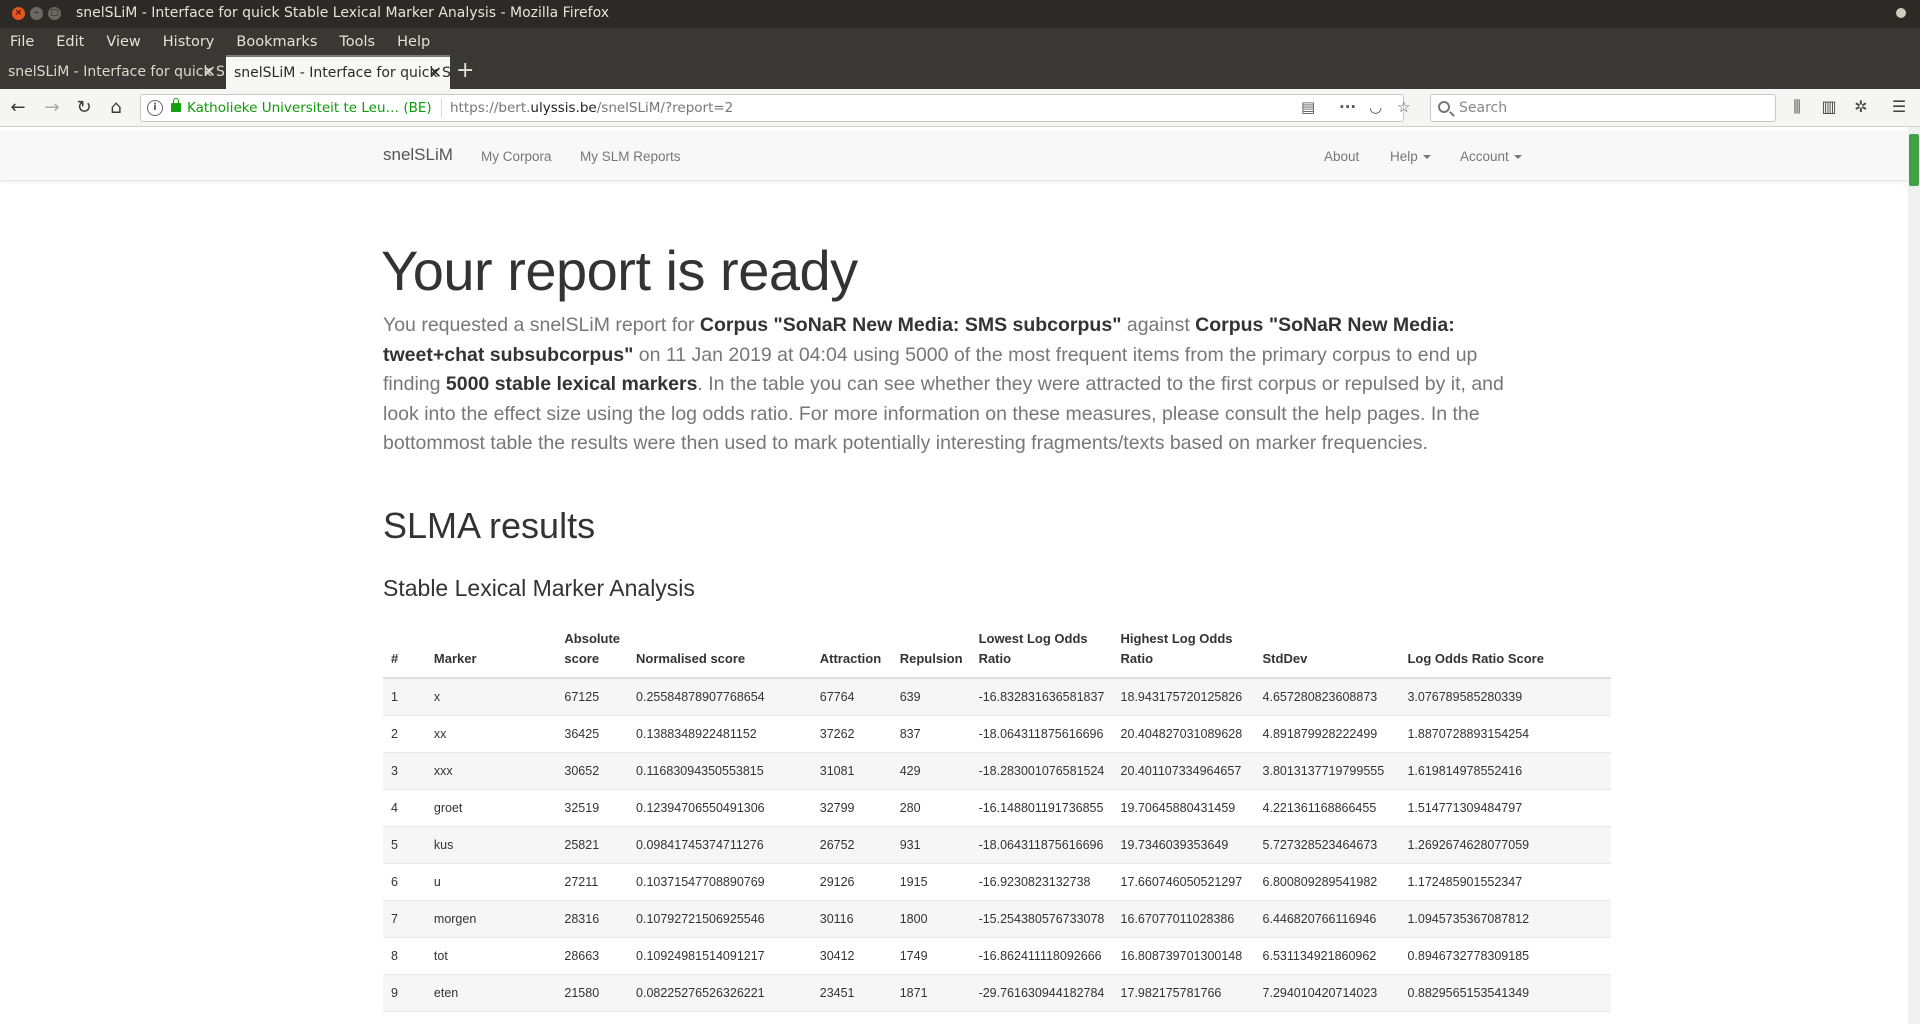  I want to click on table-cell: 16.808739701300148, so click(1183, 955).